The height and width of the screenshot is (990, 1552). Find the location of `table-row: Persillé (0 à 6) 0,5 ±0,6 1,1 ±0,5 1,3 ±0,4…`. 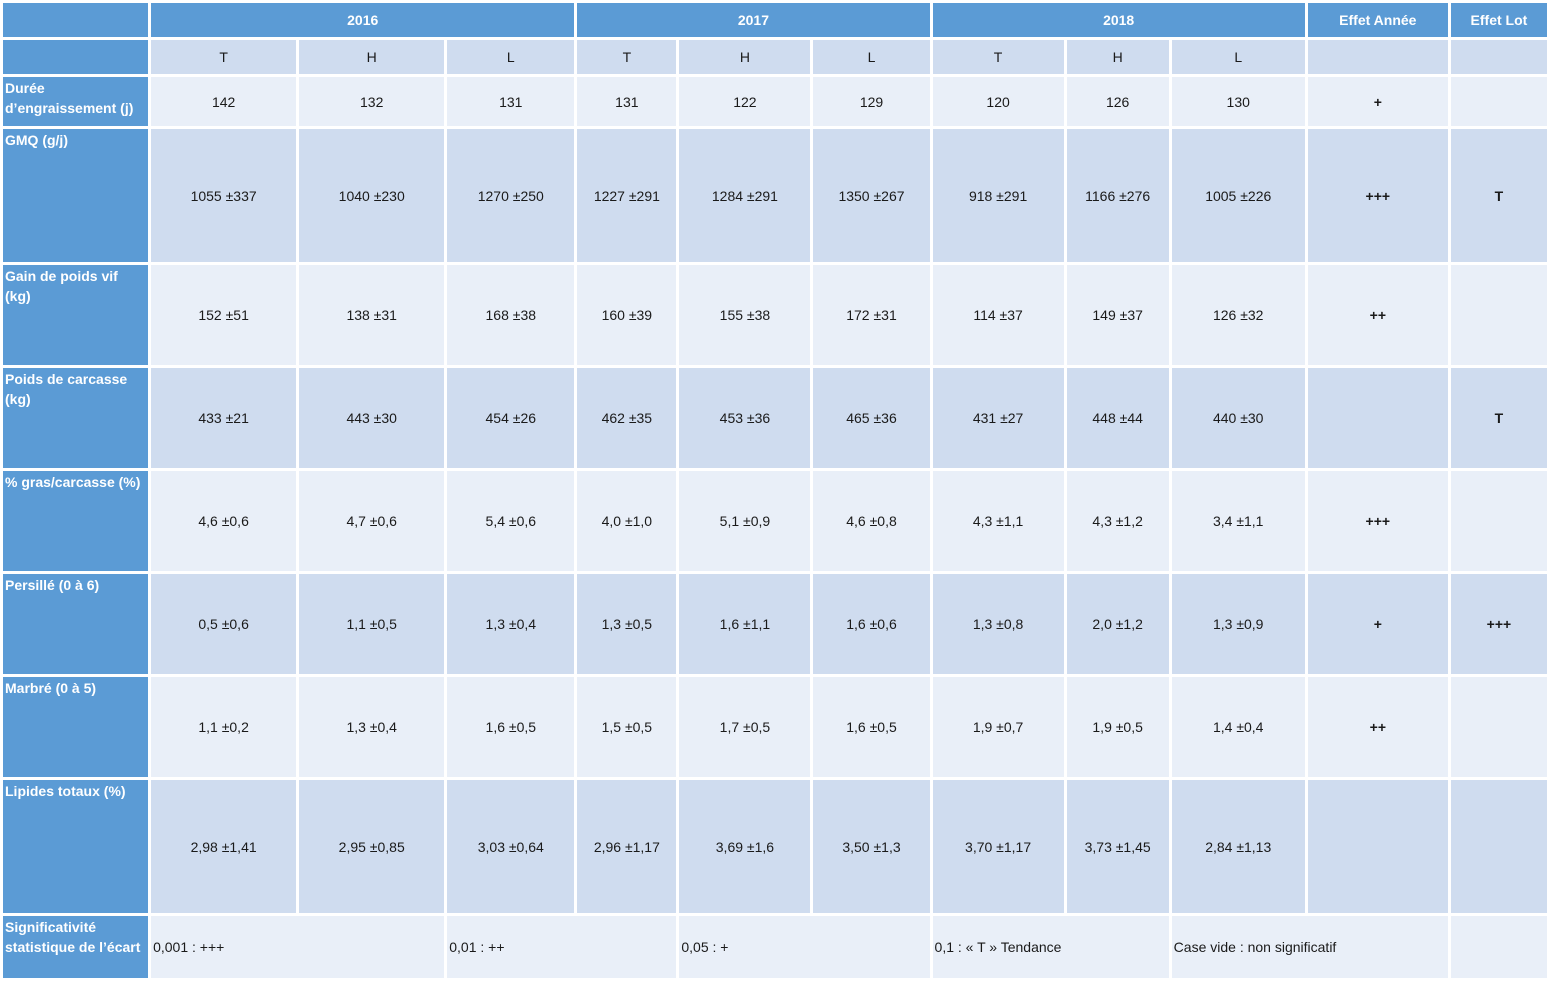

table-row: Persillé (0 à 6) 0,5 ±0,6 1,1 ±0,5 1,3 ±0,4… is located at coordinates (775, 624).